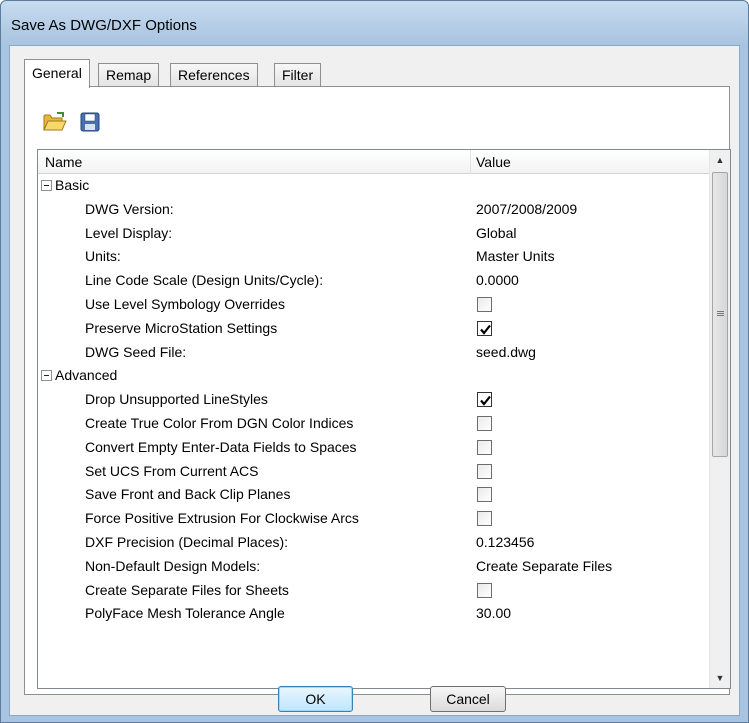 The height and width of the screenshot is (723, 749). Describe the element at coordinates (172, 470) in the screenshot. I see `property-name: Set UCS From Current ACS` at that location.